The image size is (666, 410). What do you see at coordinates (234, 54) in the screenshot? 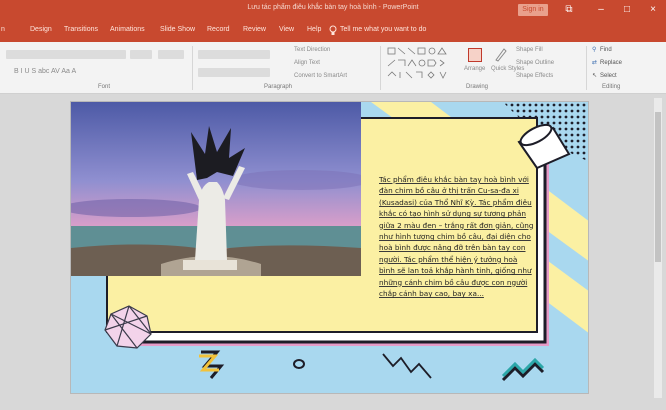
I see `list-buttons` at bounding box center [234, 54].